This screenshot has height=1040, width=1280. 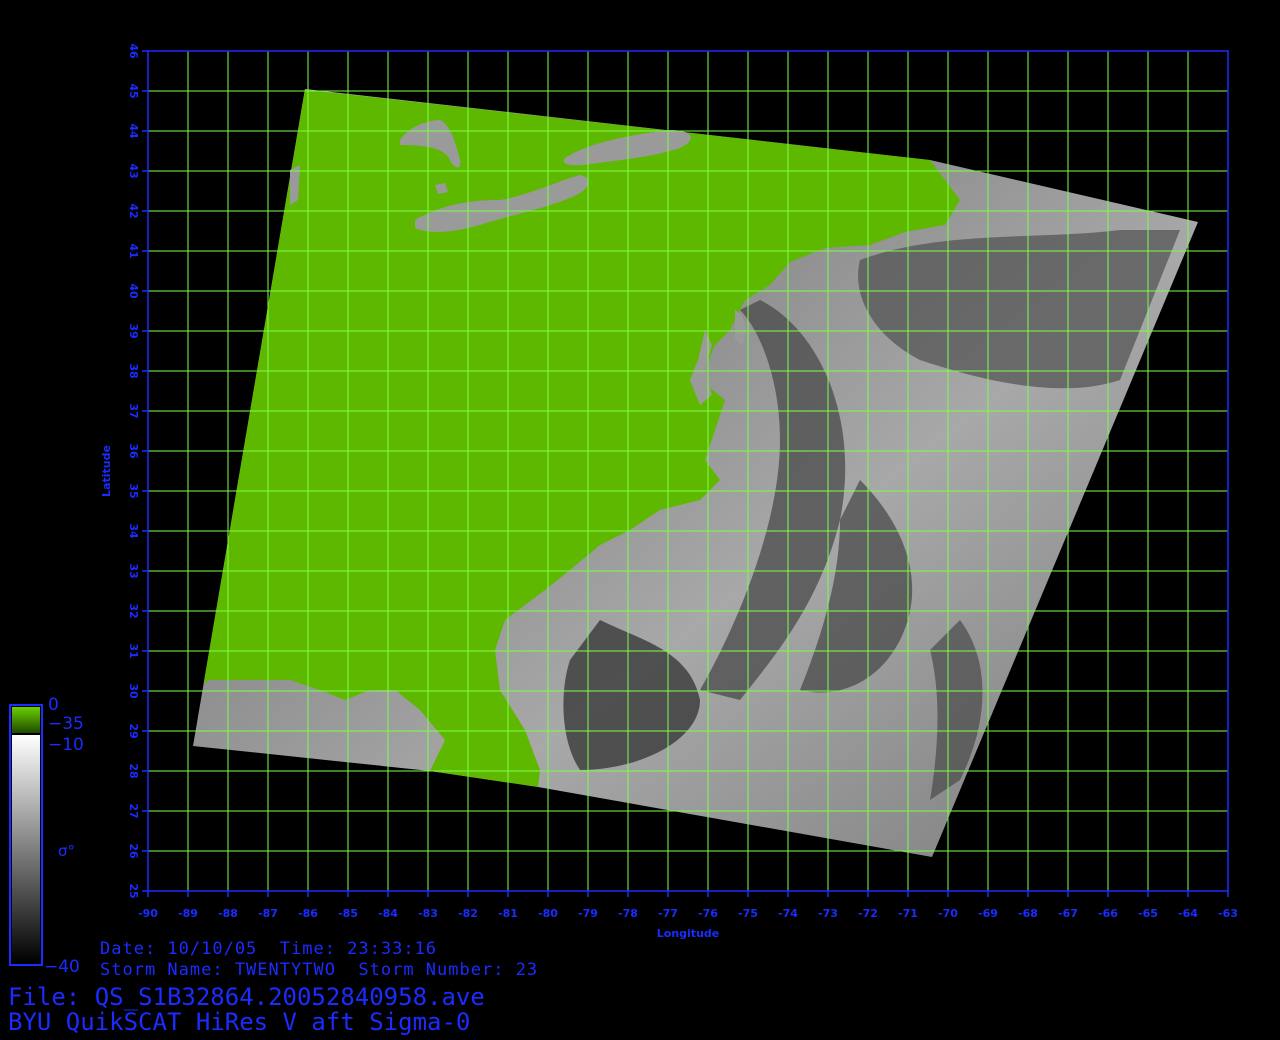 I want to click on product-title-line: BYU QuikSCAT HiRes V aft Sigma-0, so click(x=239, y=1022).